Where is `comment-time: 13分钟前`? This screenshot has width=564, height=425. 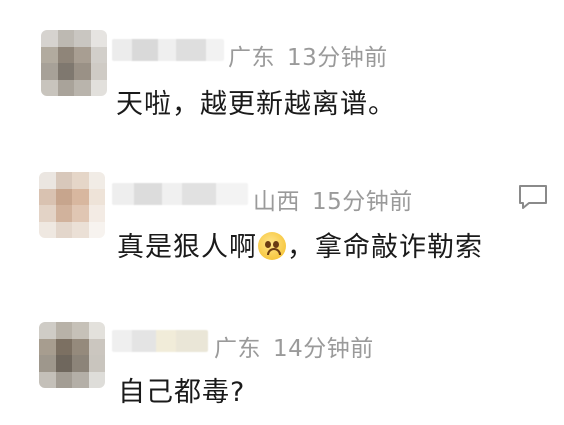 comment-time: 13分钟前 is located at coordinates (337, 58).